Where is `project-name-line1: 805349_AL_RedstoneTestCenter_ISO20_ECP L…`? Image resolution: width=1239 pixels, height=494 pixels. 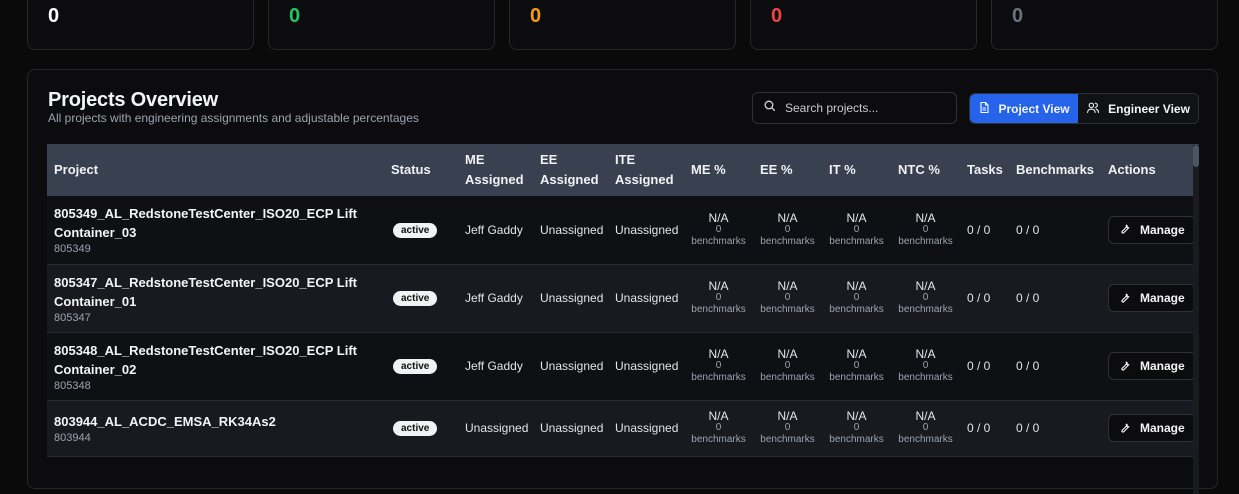
project-name-line1: 805349_AL_RedstoneTestCenter_ISO20_ECP L… is located at coordinates (205, 214).